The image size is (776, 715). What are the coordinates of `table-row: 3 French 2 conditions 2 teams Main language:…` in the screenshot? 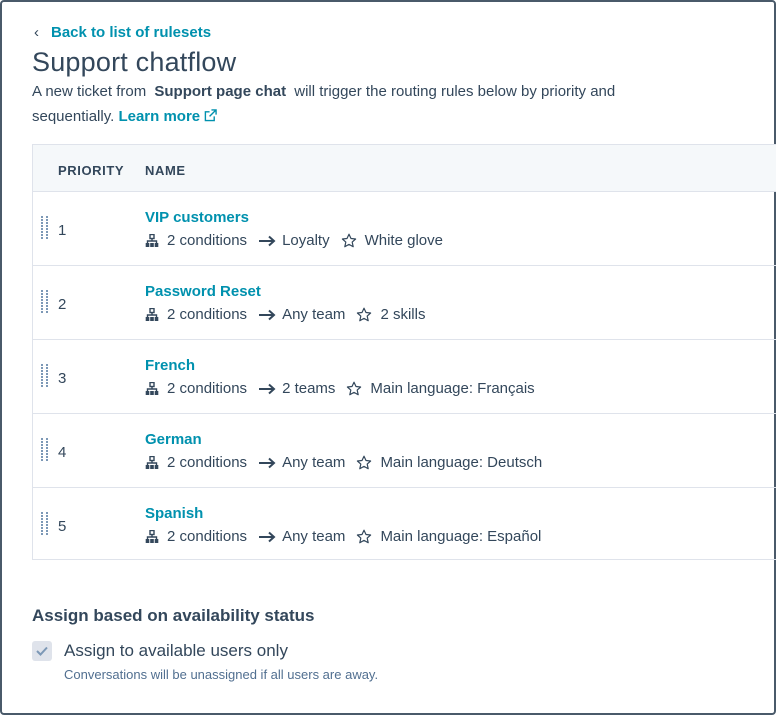 It's located at (404, 377).